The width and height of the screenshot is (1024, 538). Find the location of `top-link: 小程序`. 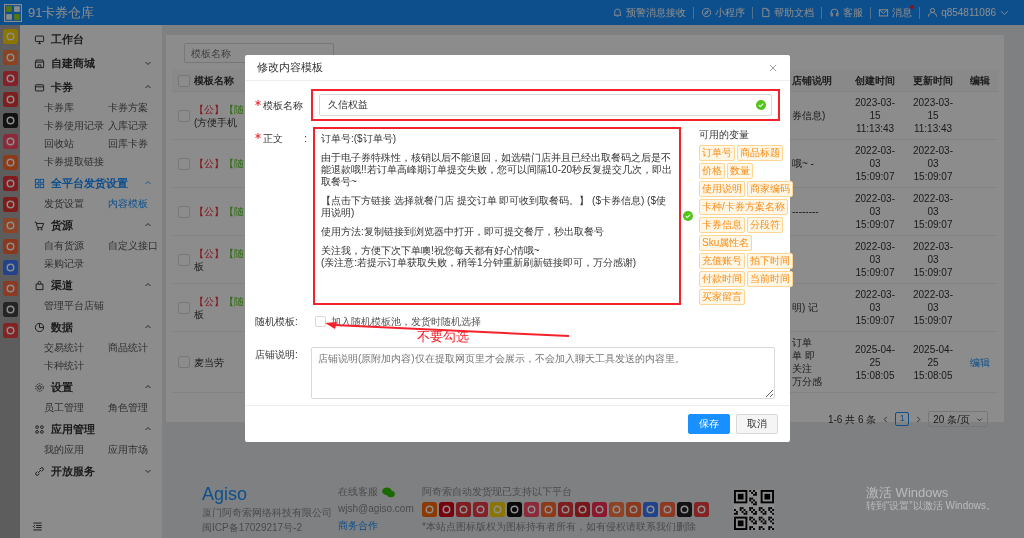

top-link: 小程序 is located at coordinates (724, 12).